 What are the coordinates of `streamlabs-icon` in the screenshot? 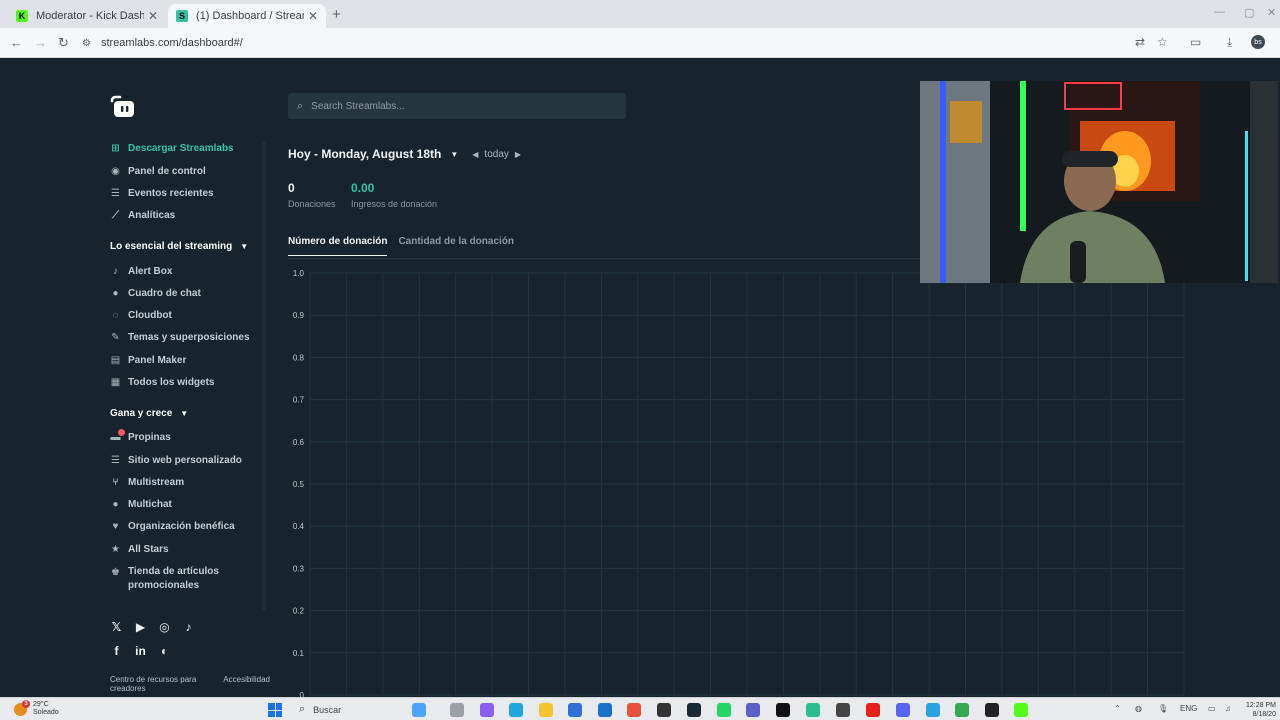 It's located at (813, 710).